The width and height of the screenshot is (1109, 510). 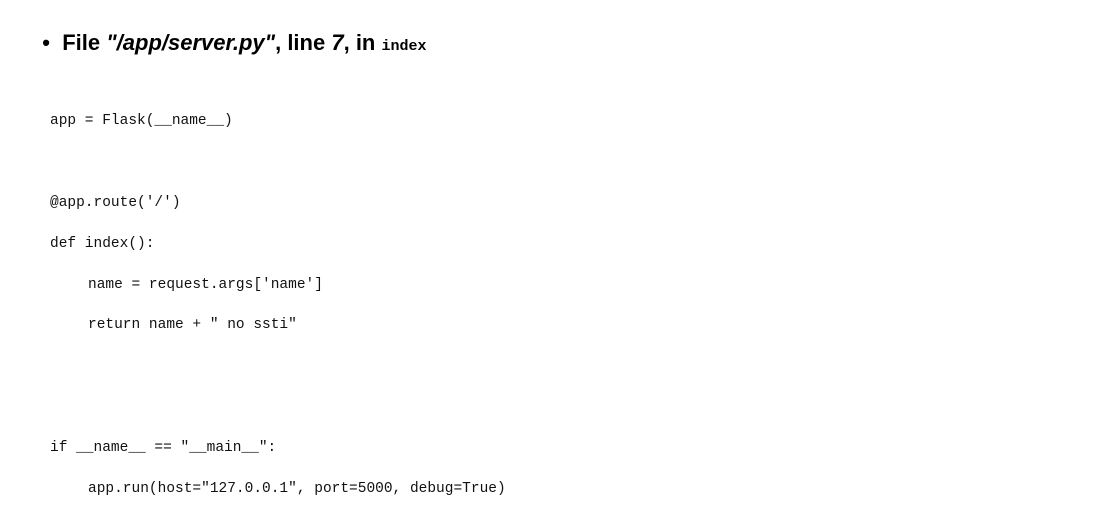 What do you see at coordinates (163, 448) in the screenshot?
I see `code-line: if __name__ == "__main__":` at bounding box center [163, 448].